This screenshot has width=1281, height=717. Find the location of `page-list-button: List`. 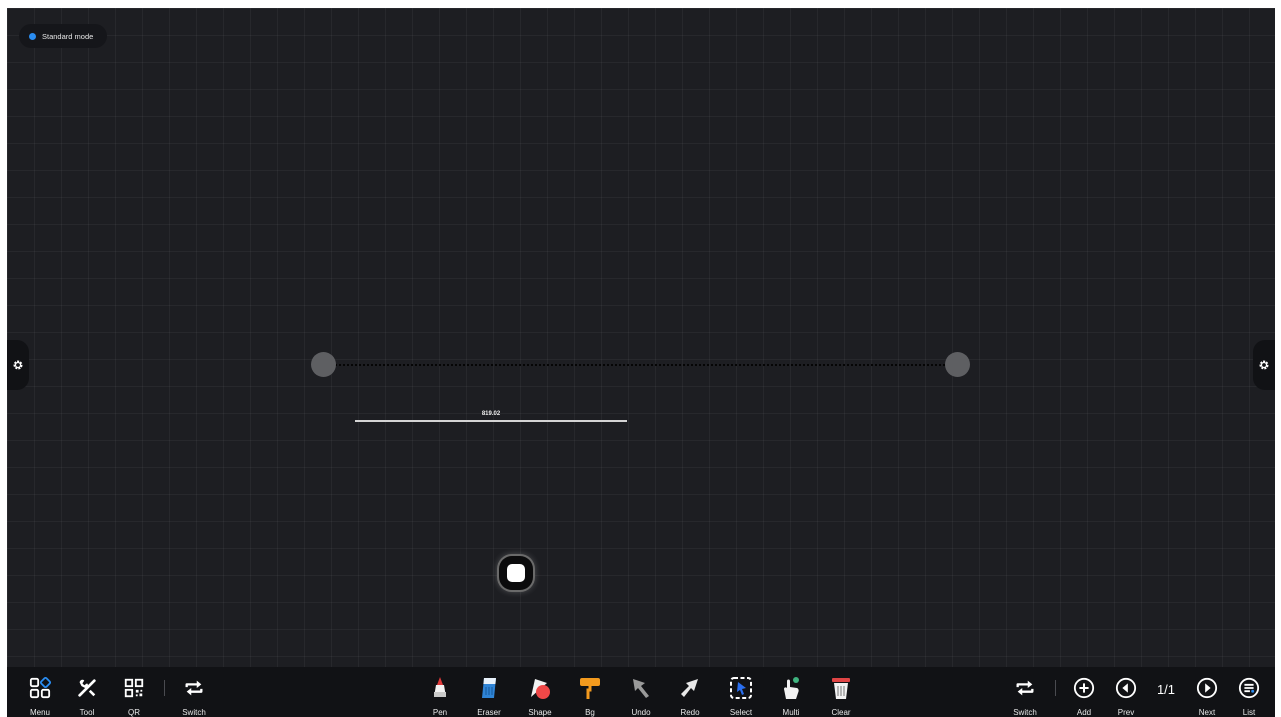

page-list-button: List is located at coordinates (1249, 692).